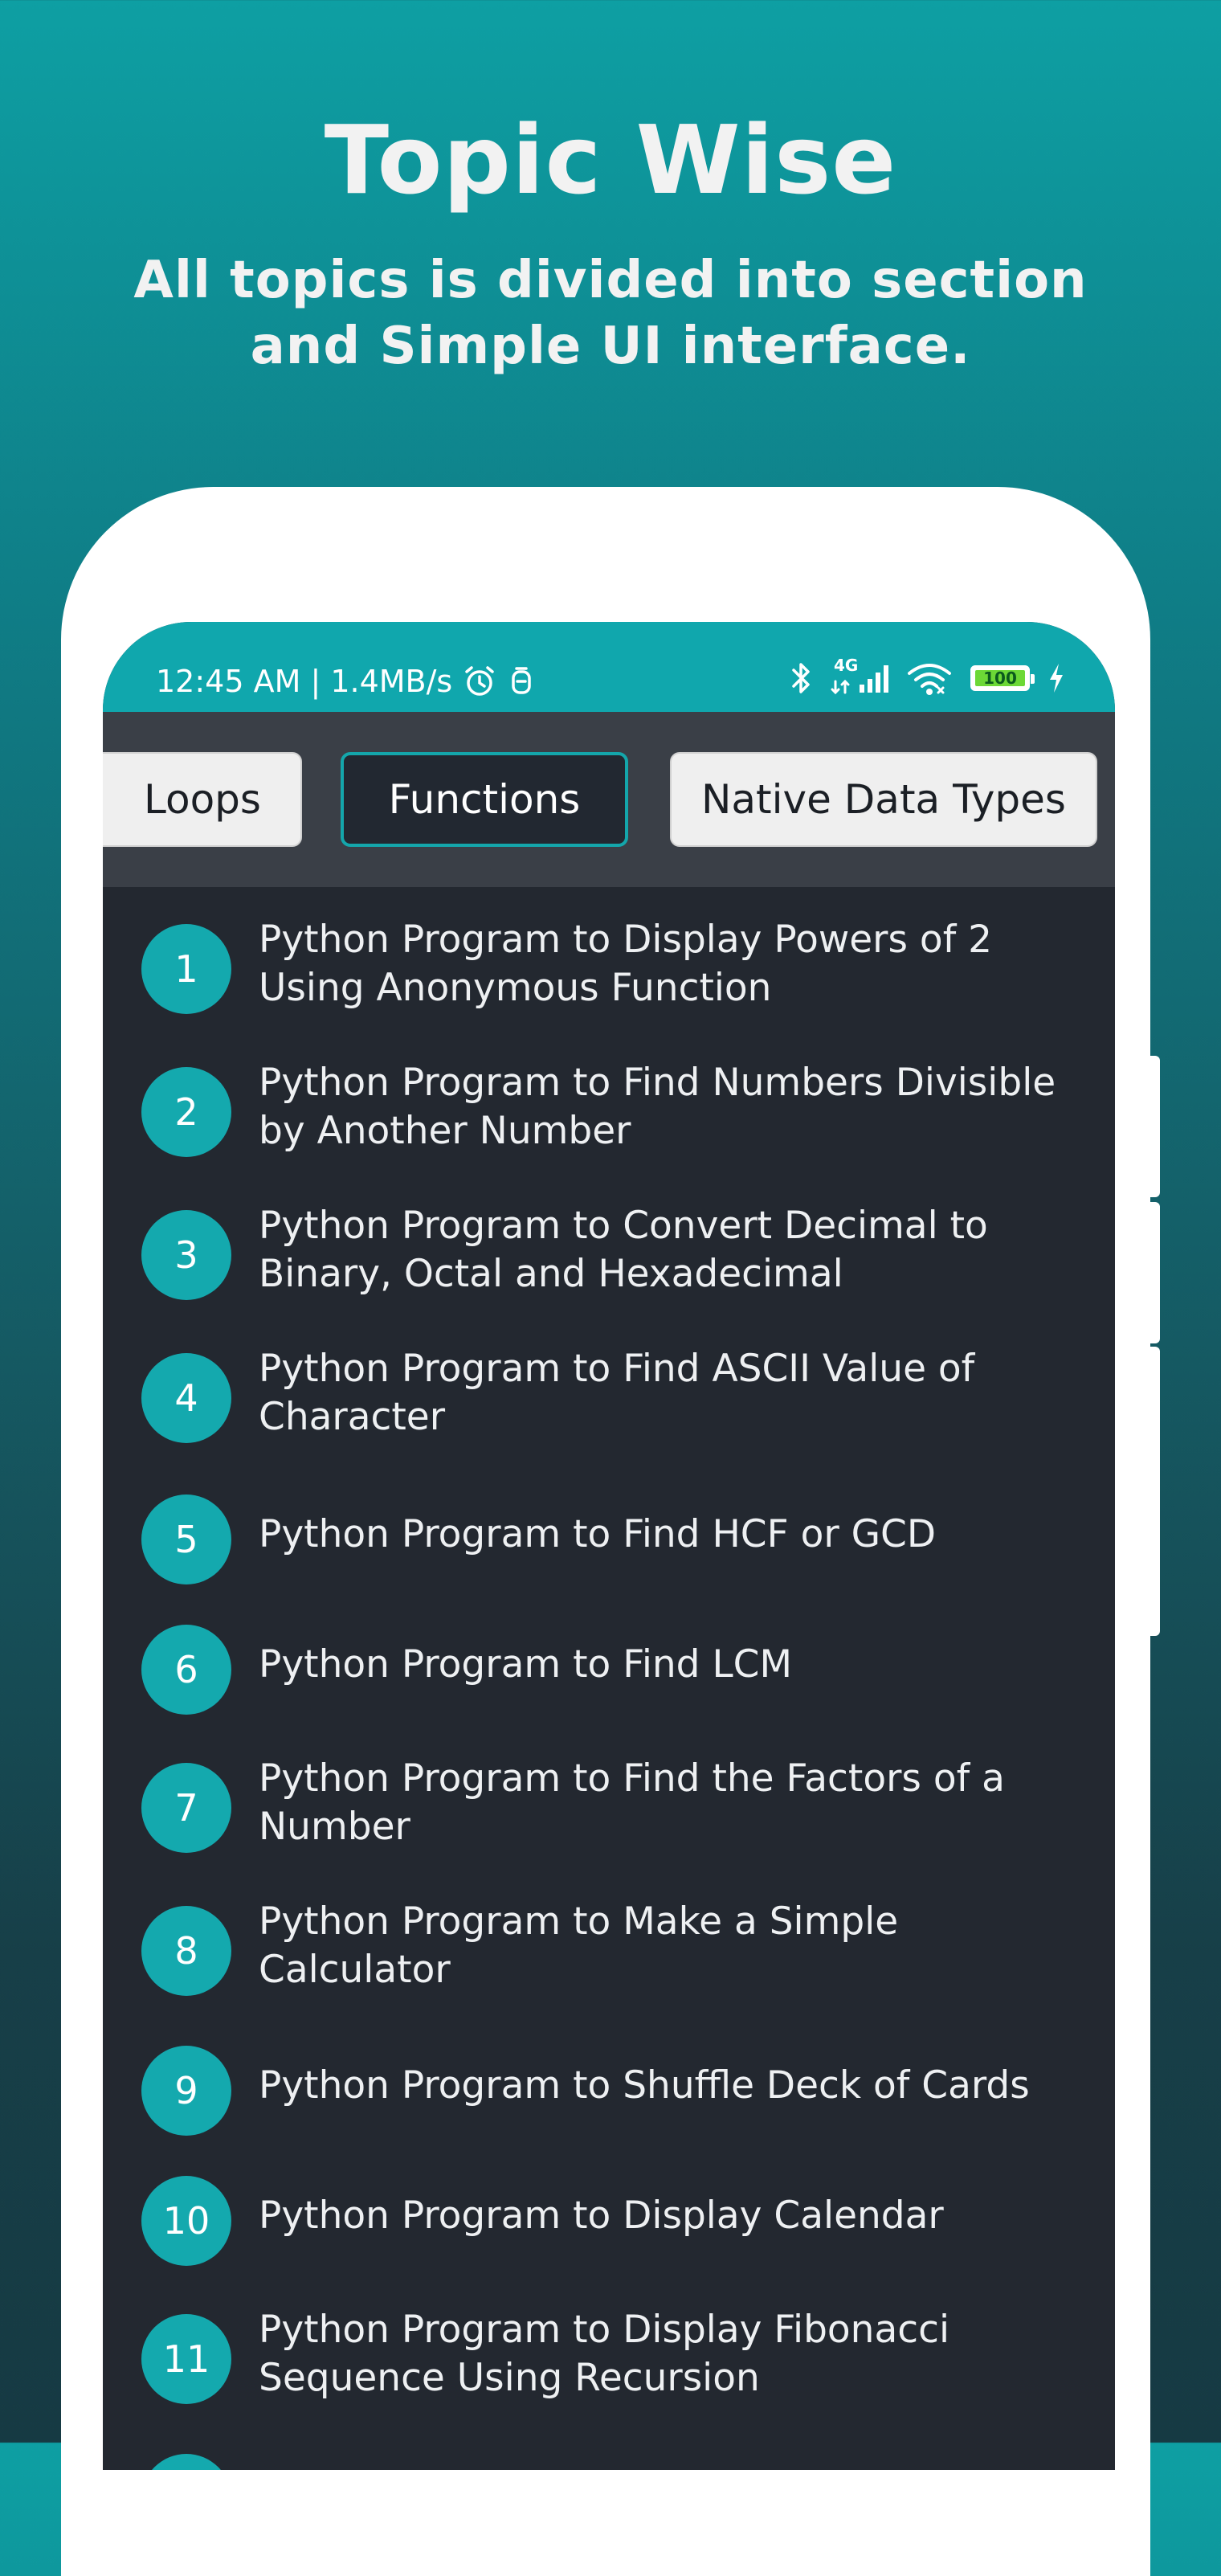 This screenshot has height=2576, width=1221. I want to click on item-number-badge: 10, so click(186, 2221).